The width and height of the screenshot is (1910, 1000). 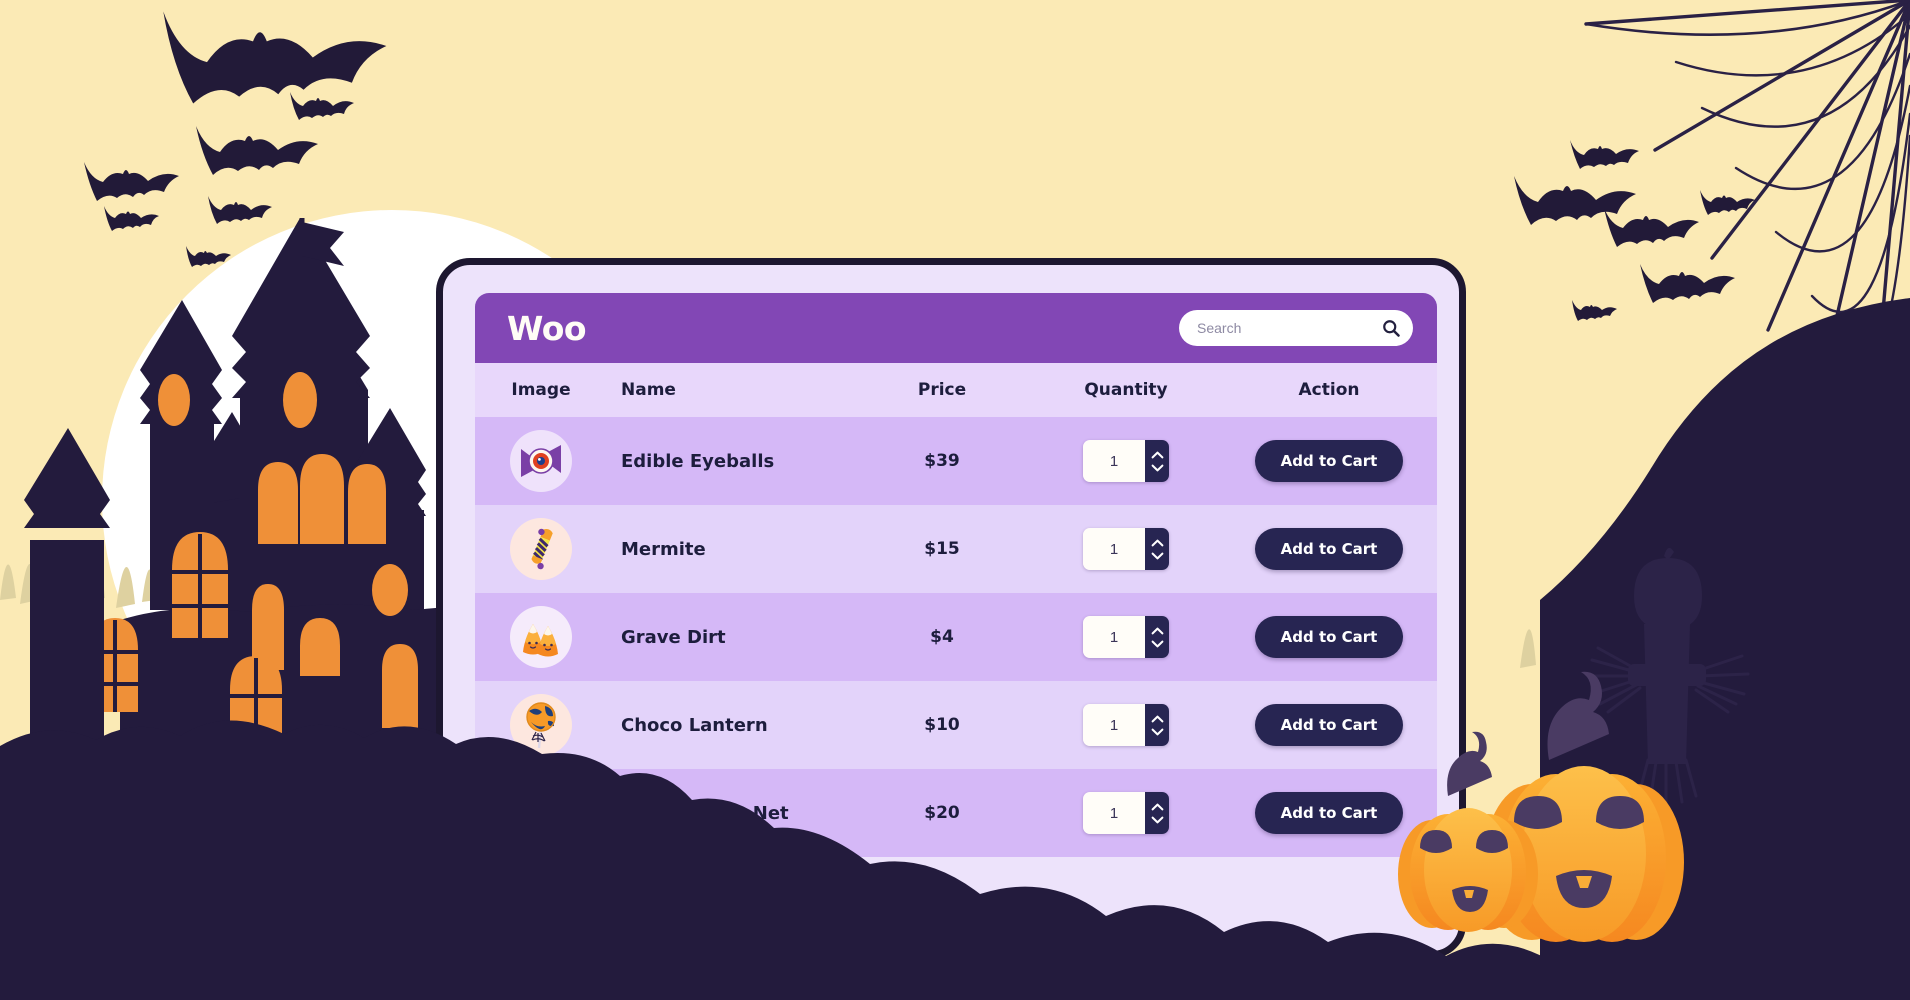 I want to click on table-row: Edible Eyeballs $39 Add to Cart, so click(x=956, y=461).